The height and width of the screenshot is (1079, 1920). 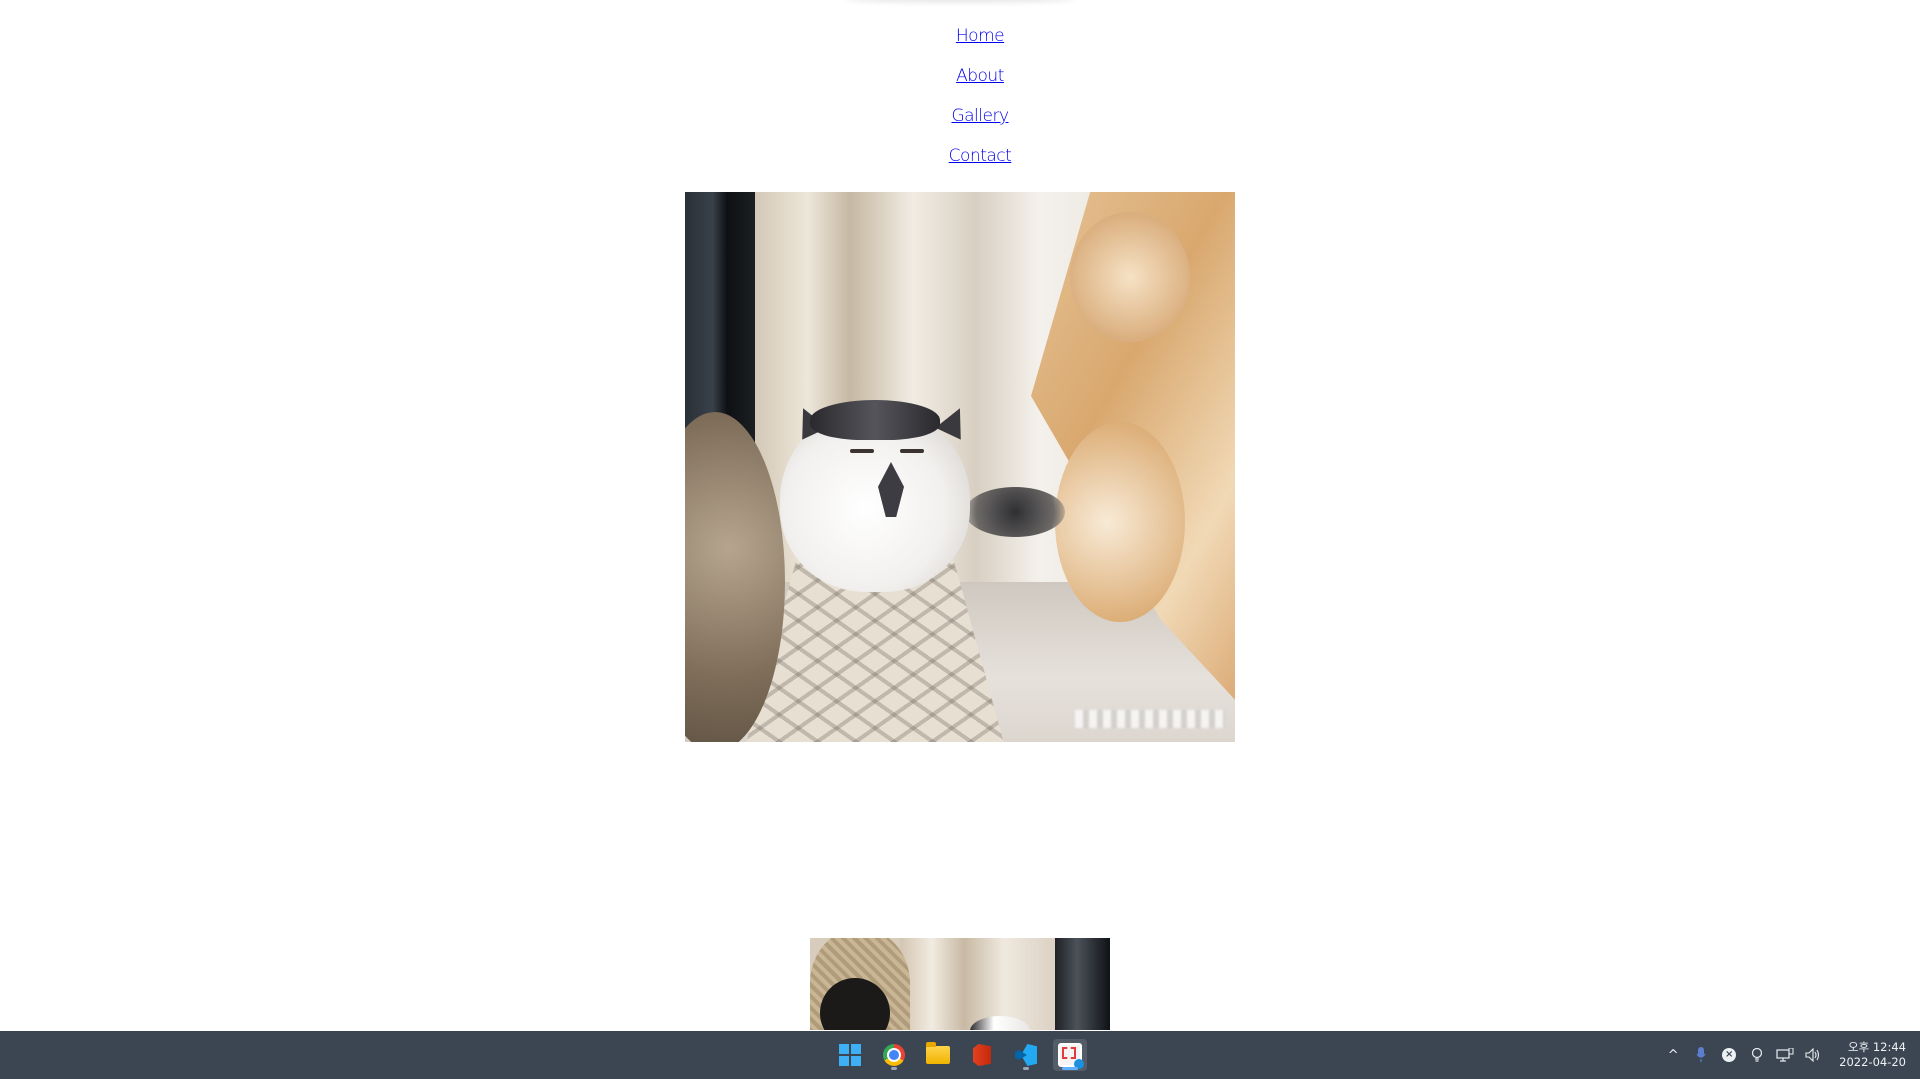 I want to click on taskbar-app-vscode, so click(x=1026, y=1055).